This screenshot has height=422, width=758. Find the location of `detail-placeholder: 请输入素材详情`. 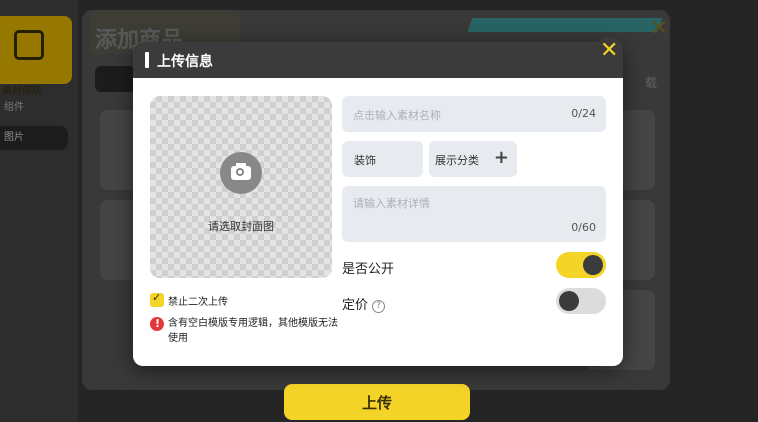

detail-placeholder: 请输入素材详情 is located at coordinates (391, 203).